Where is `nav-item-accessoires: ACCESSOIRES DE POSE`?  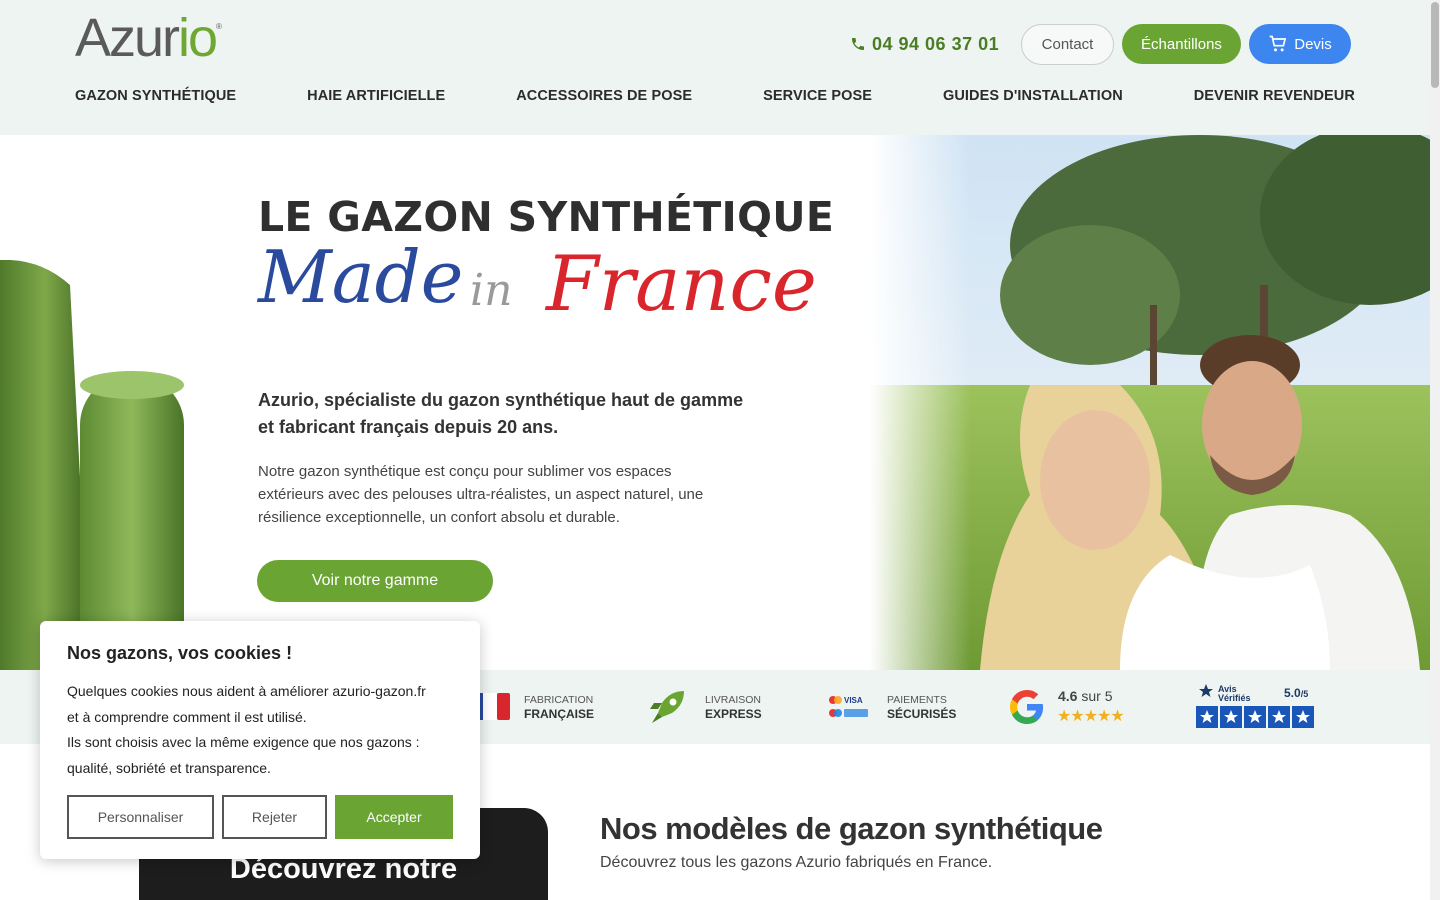 nav-item-accessoires: ACCESSOIRES DE POSE is located at coordinates (604, 98).